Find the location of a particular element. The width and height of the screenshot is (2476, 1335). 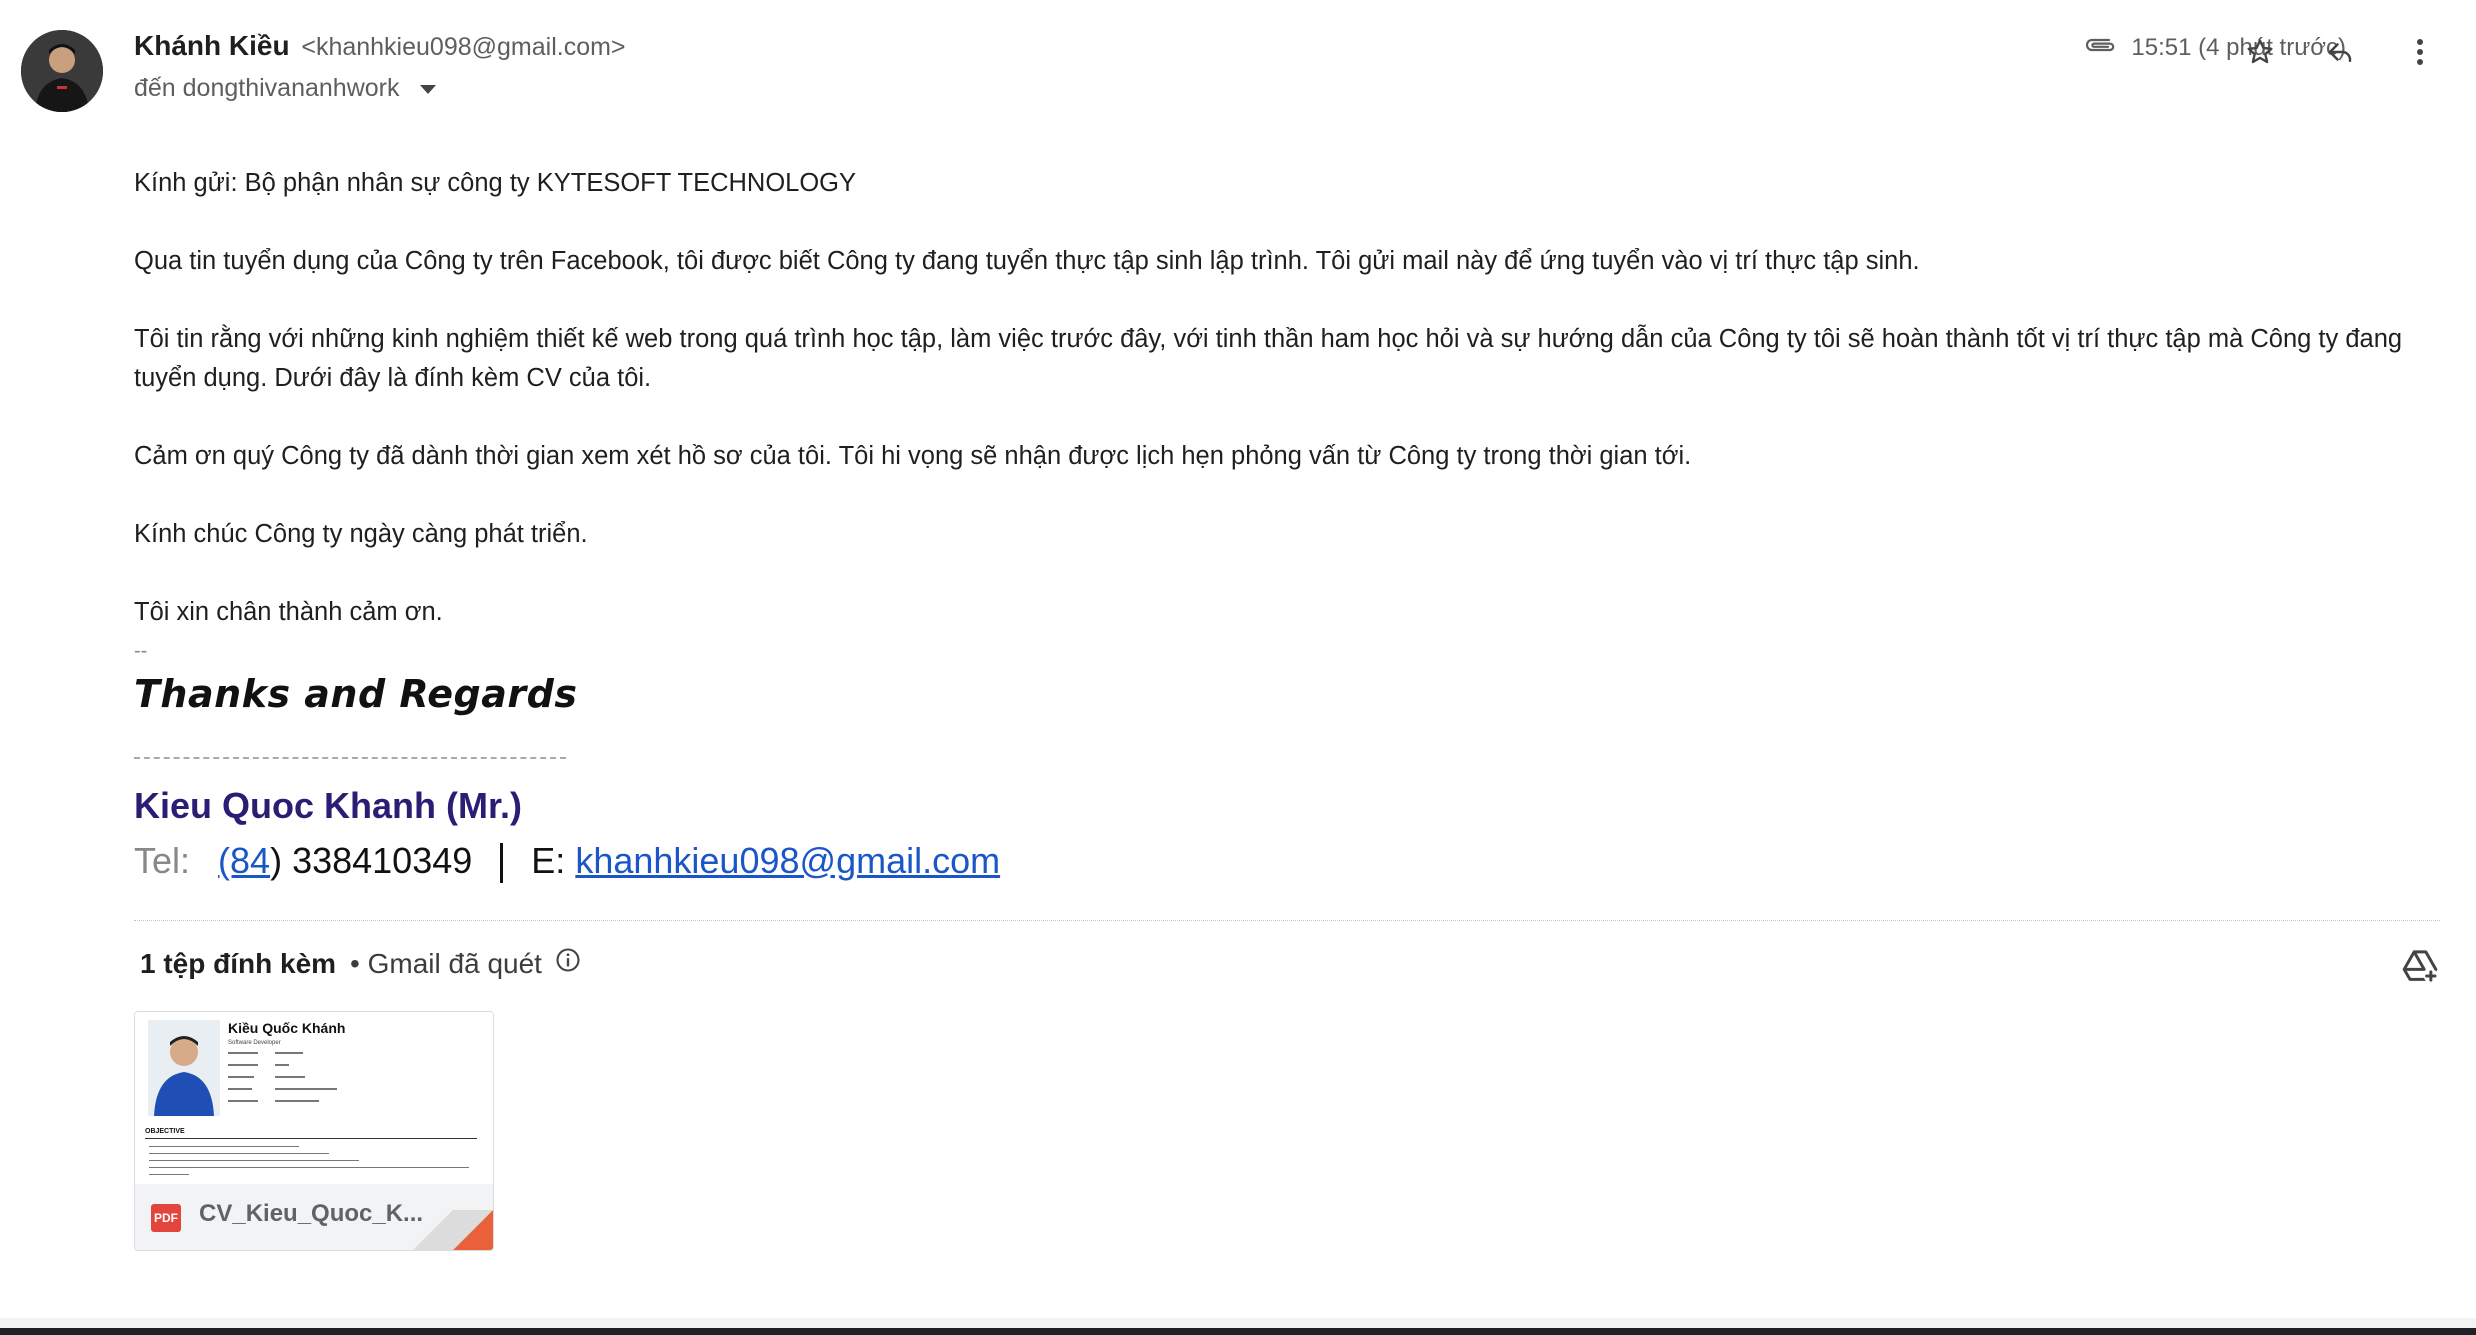

pdf-icon: PDF is located at coordinates (166, 1218).